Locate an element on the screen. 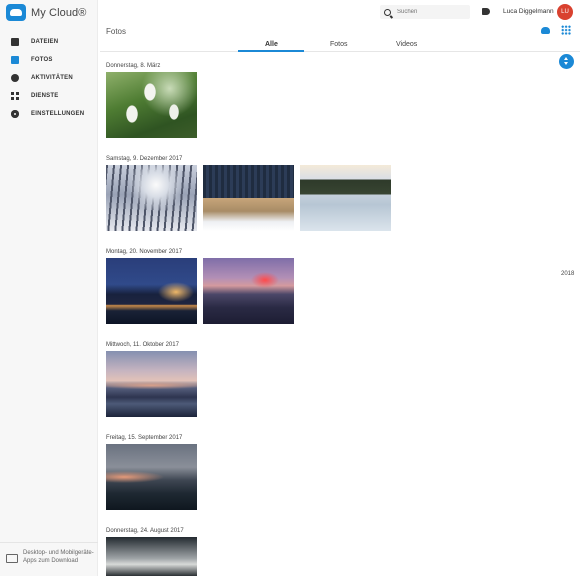 This screenshot has width=580, height=576. photo-section: Mittwoch, 11. Oktober 2017 is located at coordinates (151, 379).